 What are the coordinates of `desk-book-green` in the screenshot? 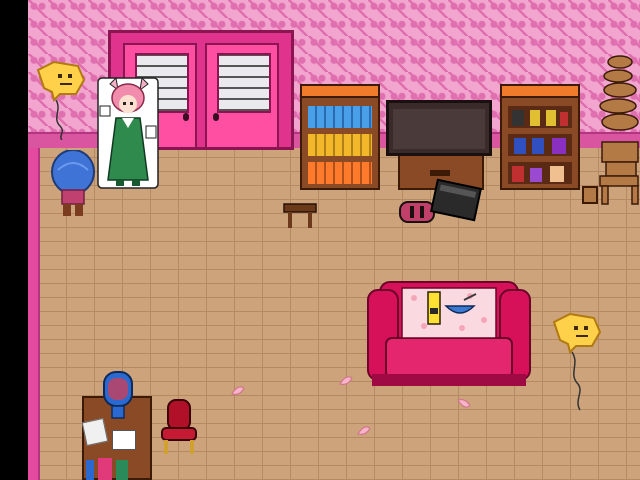 It's located at (122, 470).